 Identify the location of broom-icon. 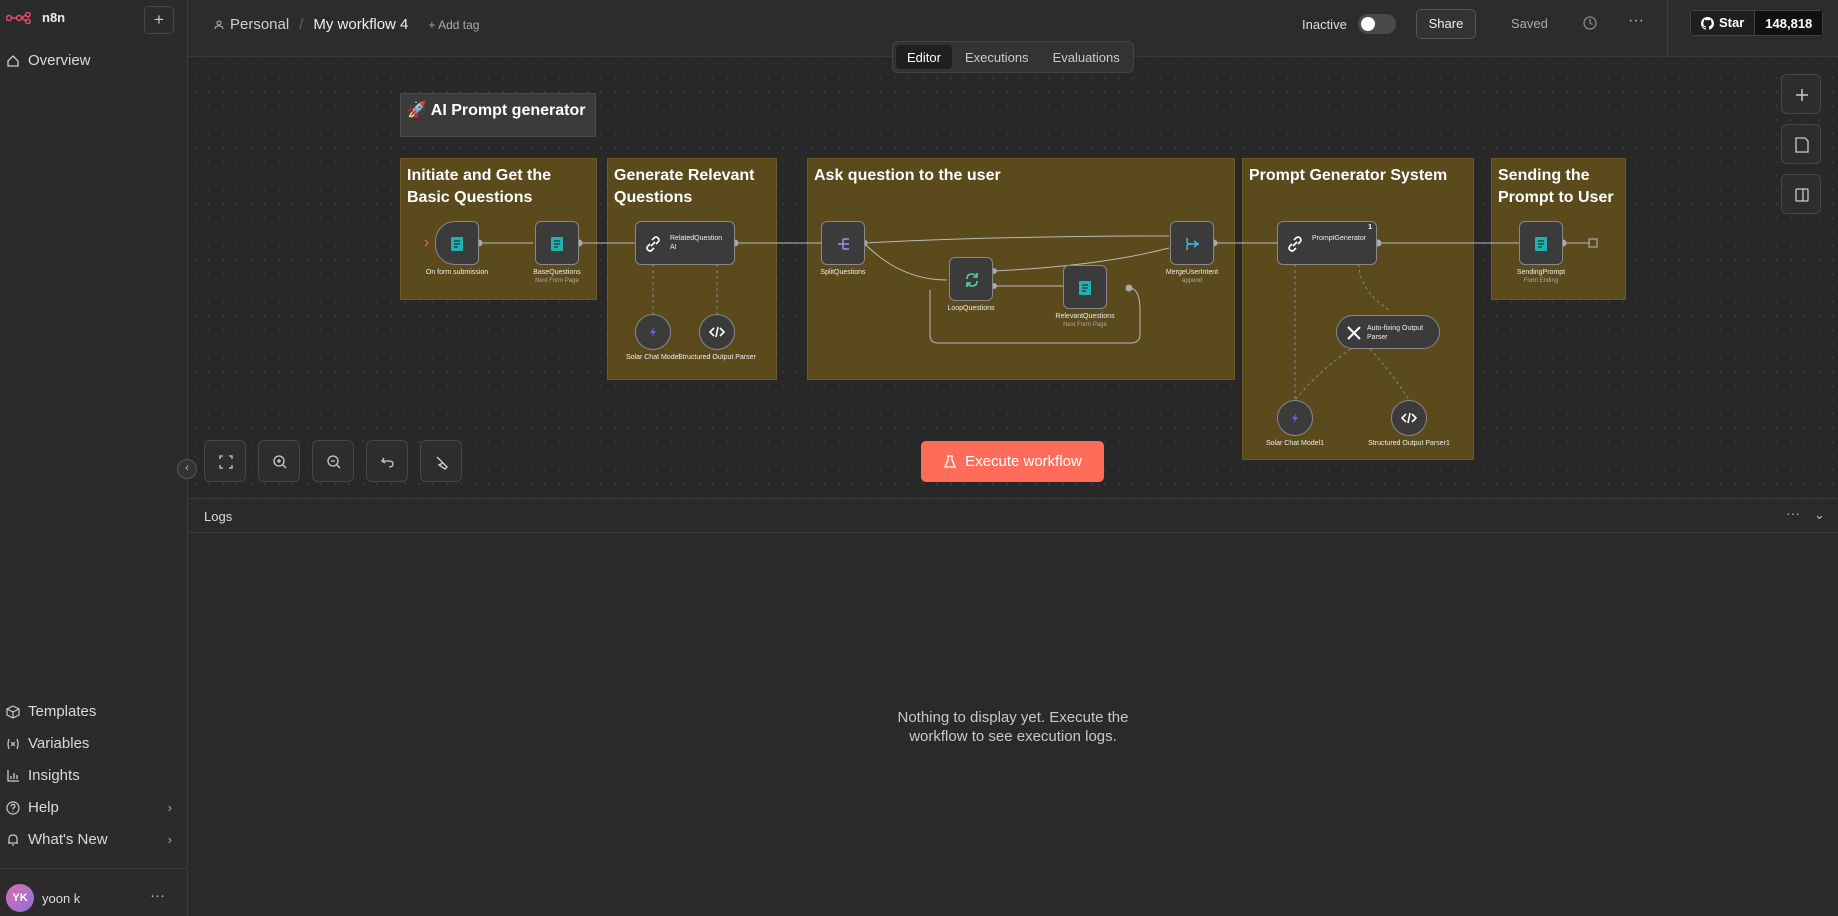
(442, 463).